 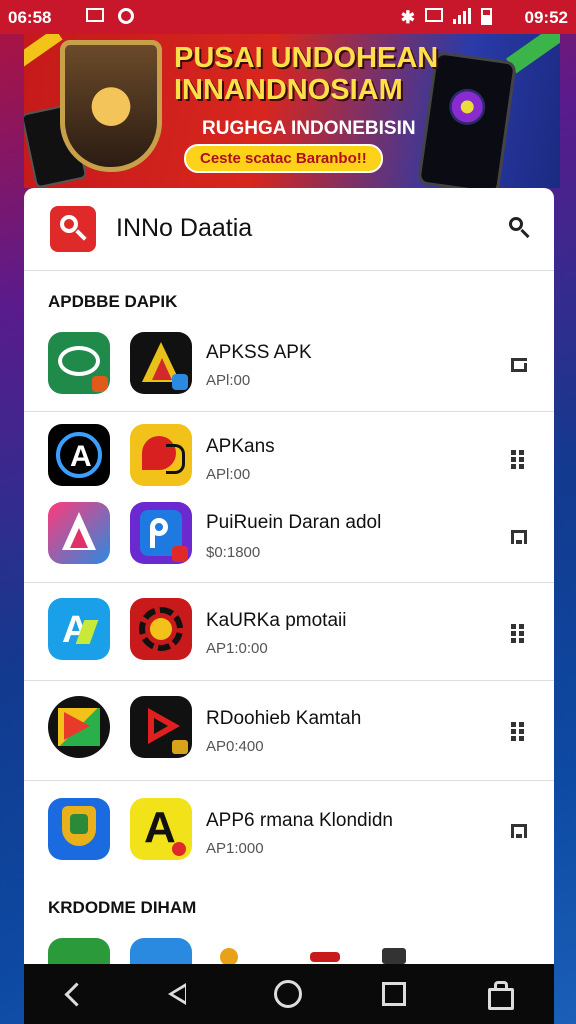 What do you see at coordinates (520, 228) in the screenshot?
I see `search-icon` at bounding box center [520, 228].